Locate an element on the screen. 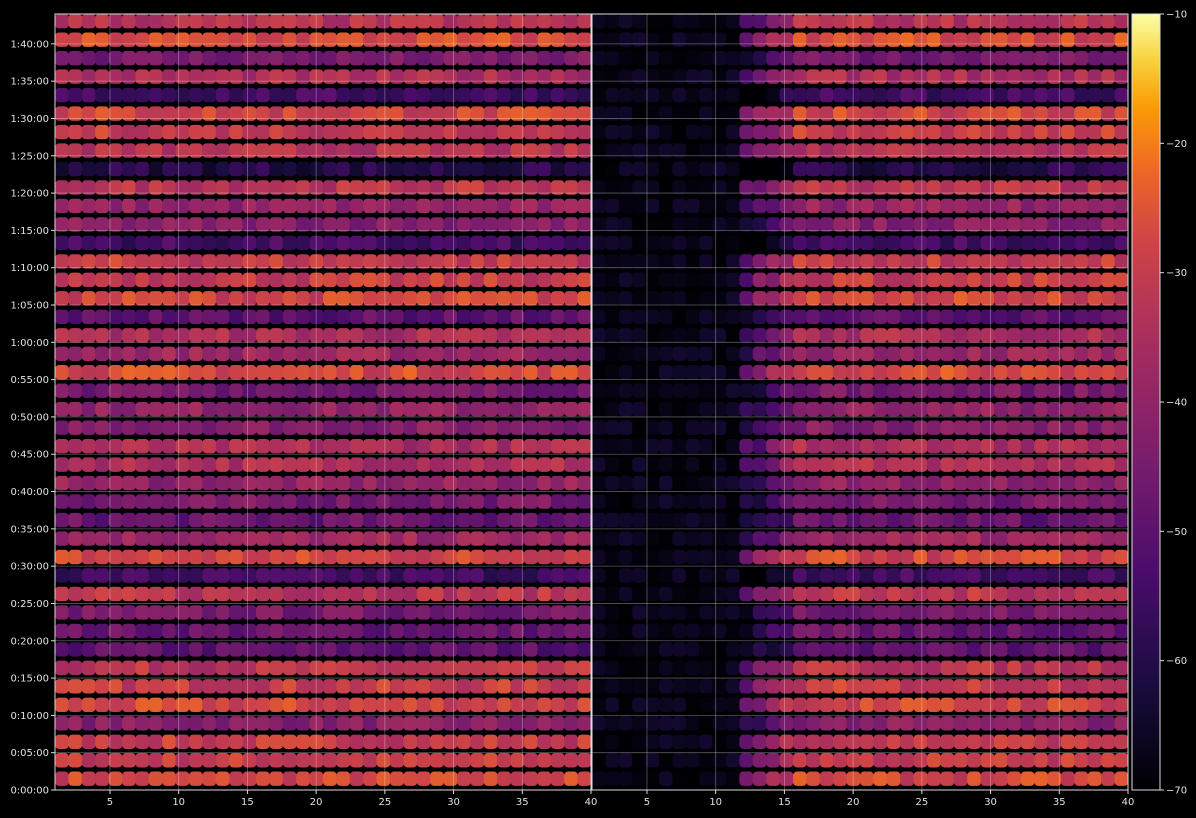 The width and height of the screenshot is (1196, 818). y-tick-label: 1:25:00 is located at coordinates (29, 156).